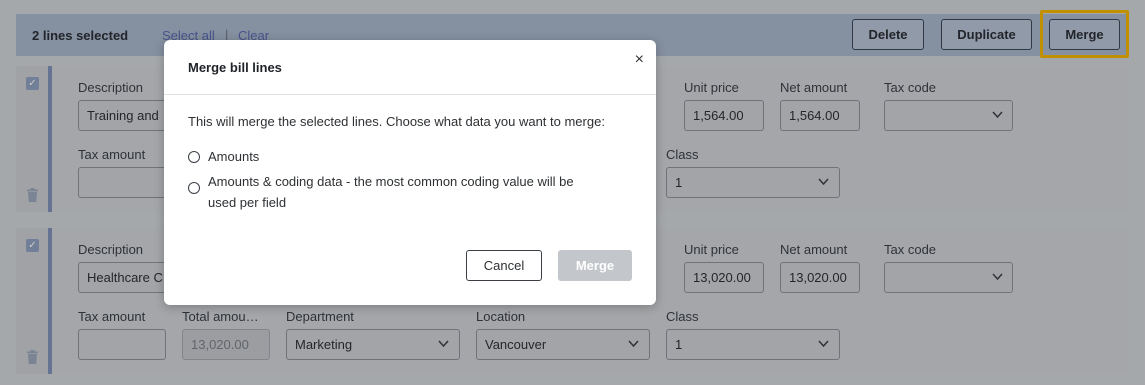 This screenshot has width=1145, height=385. I want to click on dialog-divider, so click(410, 94).